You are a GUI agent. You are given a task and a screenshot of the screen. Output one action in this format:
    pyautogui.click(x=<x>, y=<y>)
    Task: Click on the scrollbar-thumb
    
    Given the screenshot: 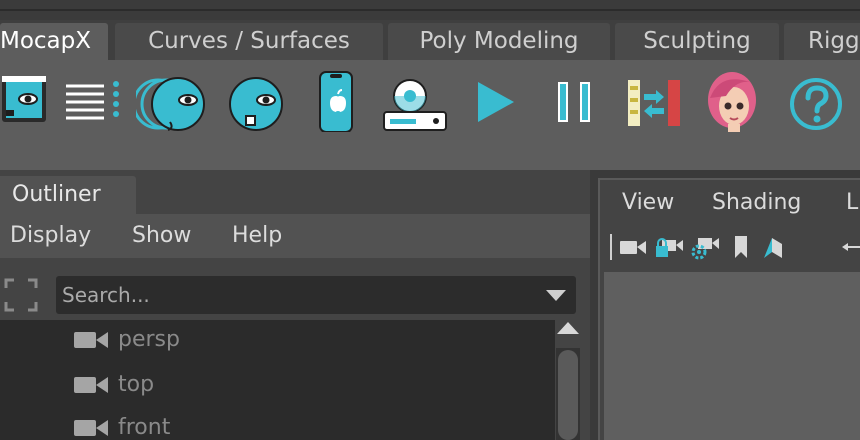 What is the action you would take?
    pyautogui.click(x=568, y=395)
    